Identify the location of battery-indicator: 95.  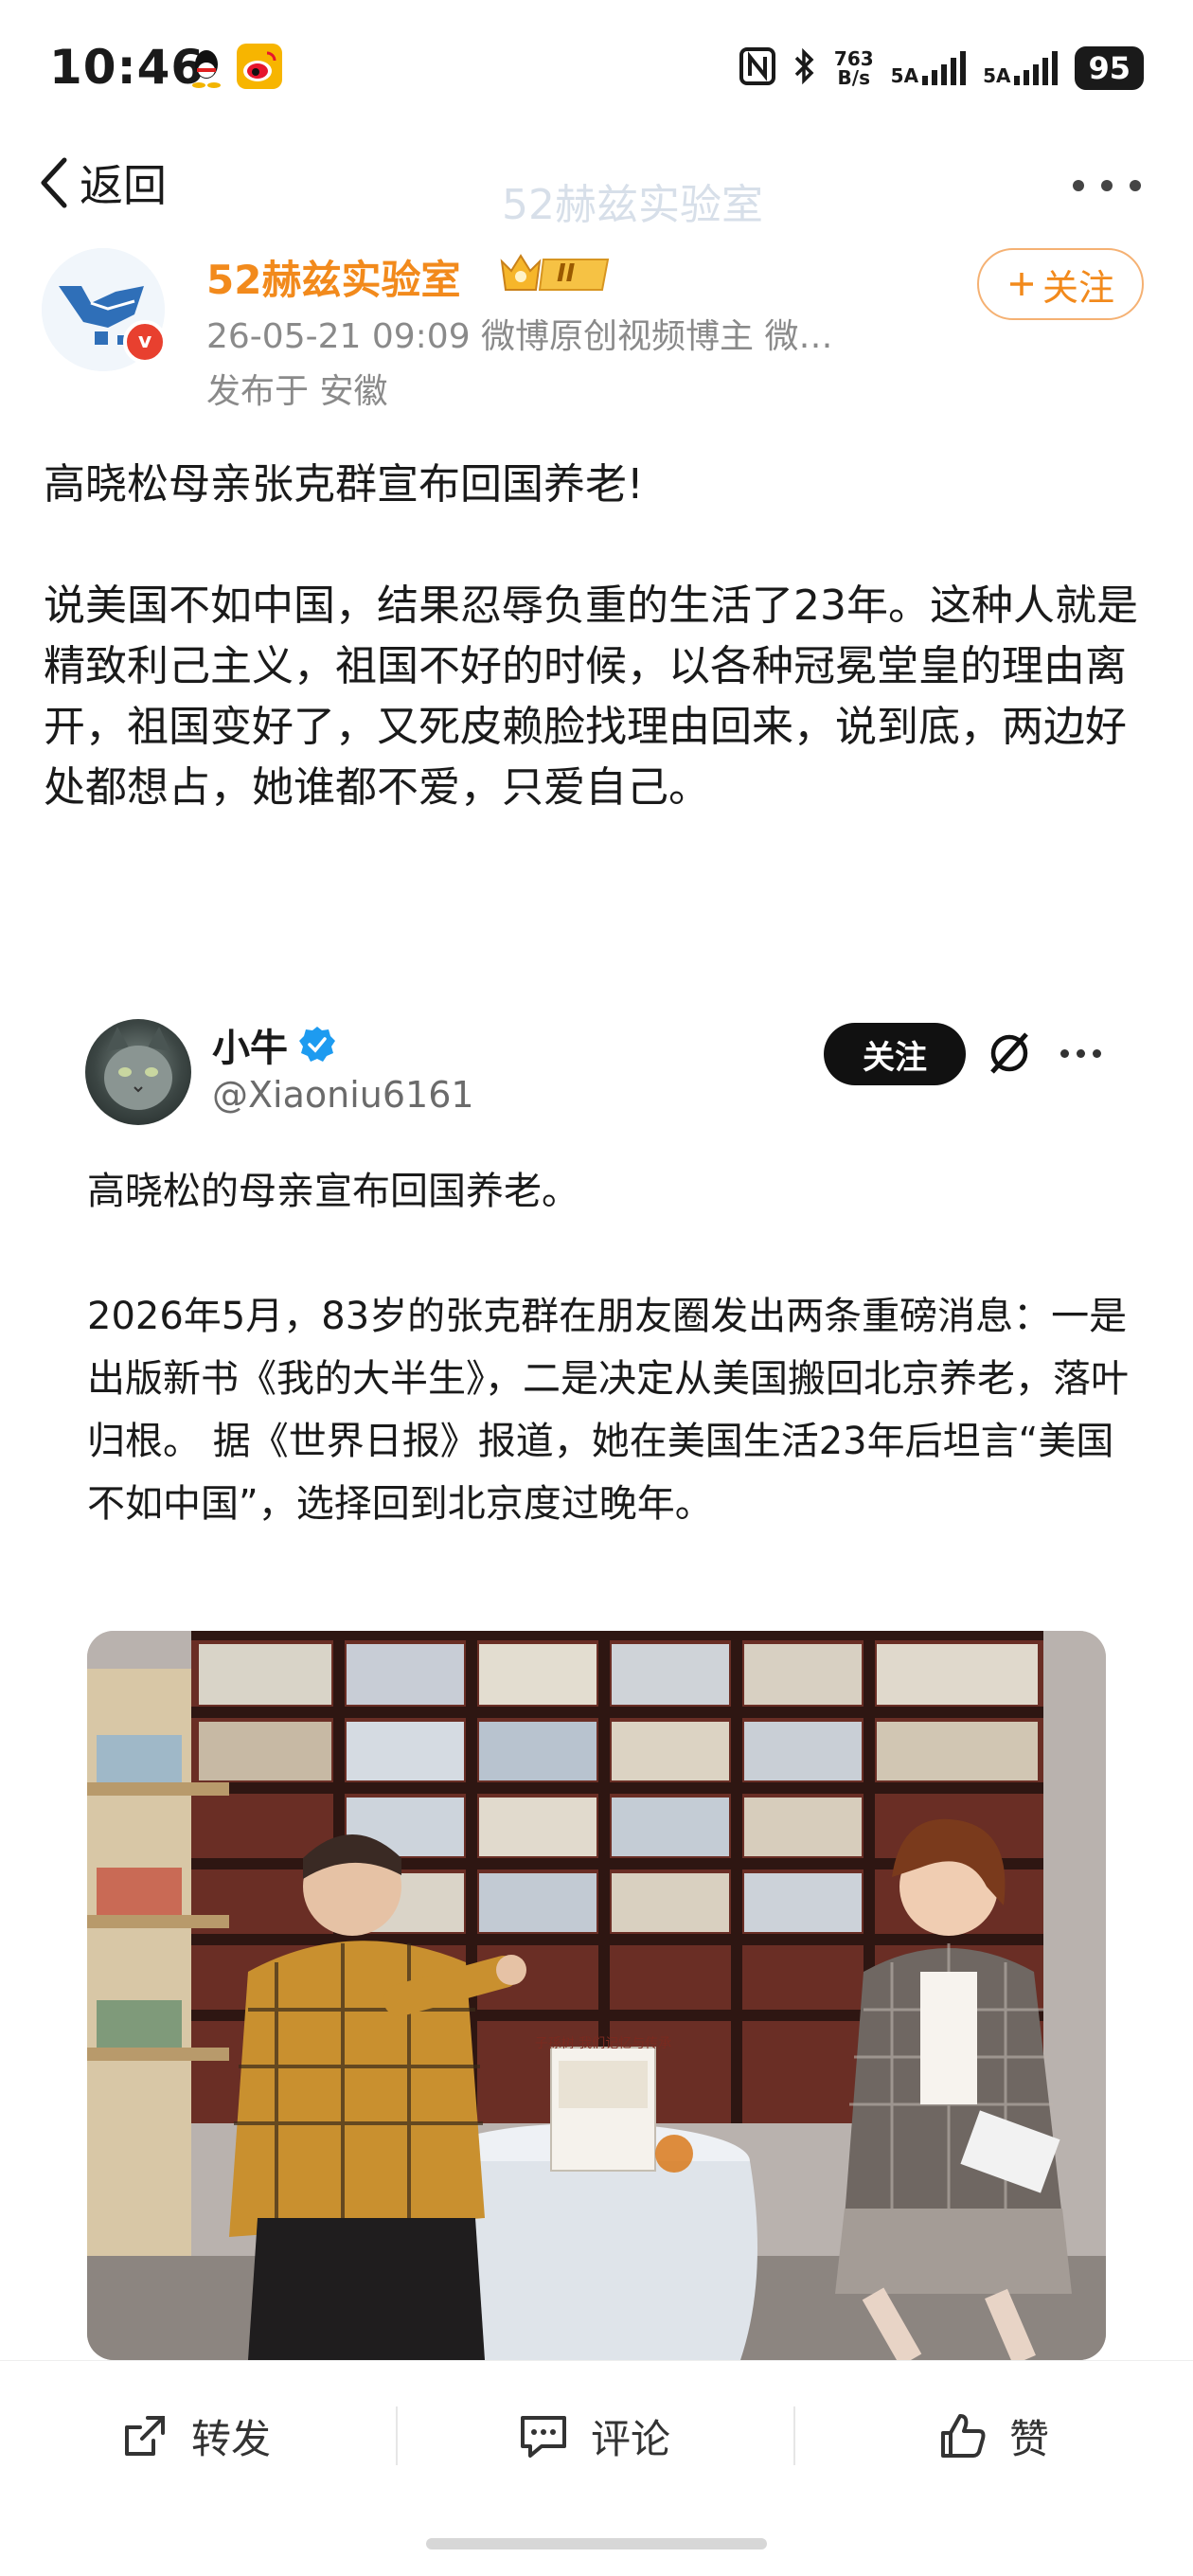
(1109, 68).